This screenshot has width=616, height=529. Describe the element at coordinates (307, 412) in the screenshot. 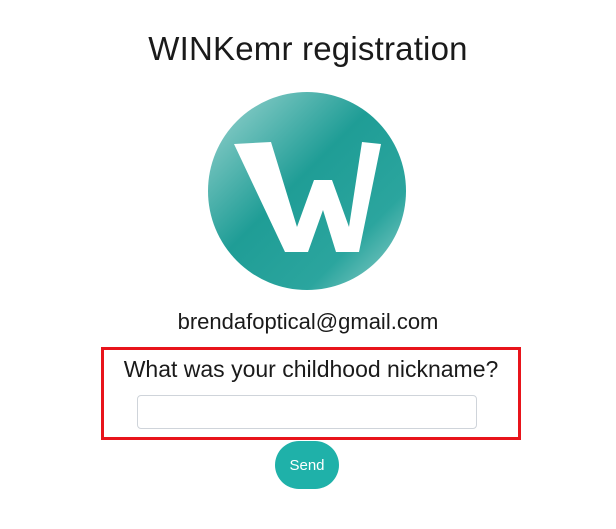

I see `security-answer-input` at that location.